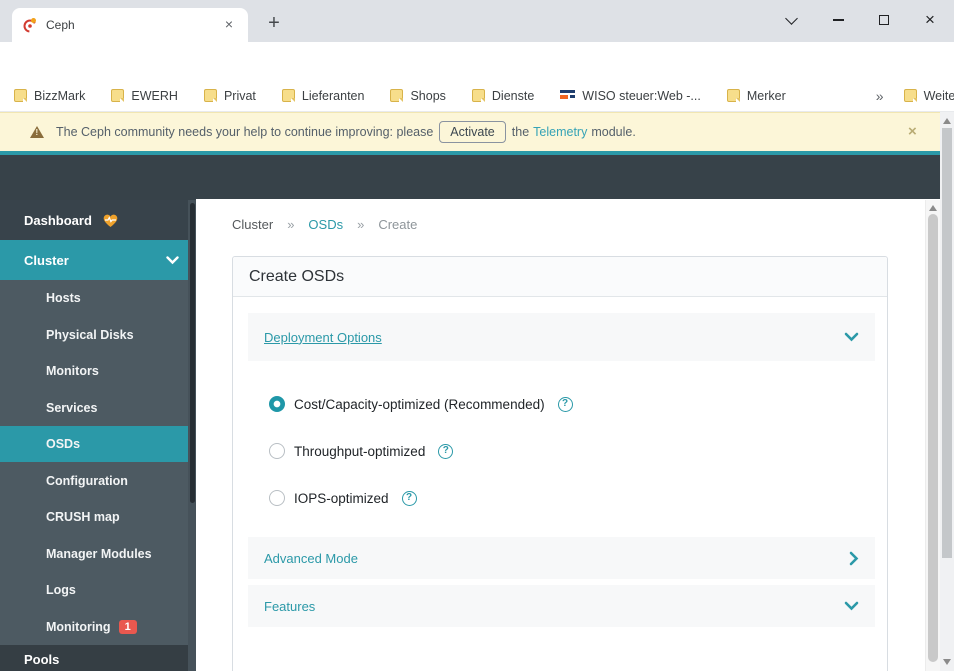  Describe the element at coordinates (477, 21) in the screenshot. I see `browser-titlebar: Ceph × + ×` at that location.